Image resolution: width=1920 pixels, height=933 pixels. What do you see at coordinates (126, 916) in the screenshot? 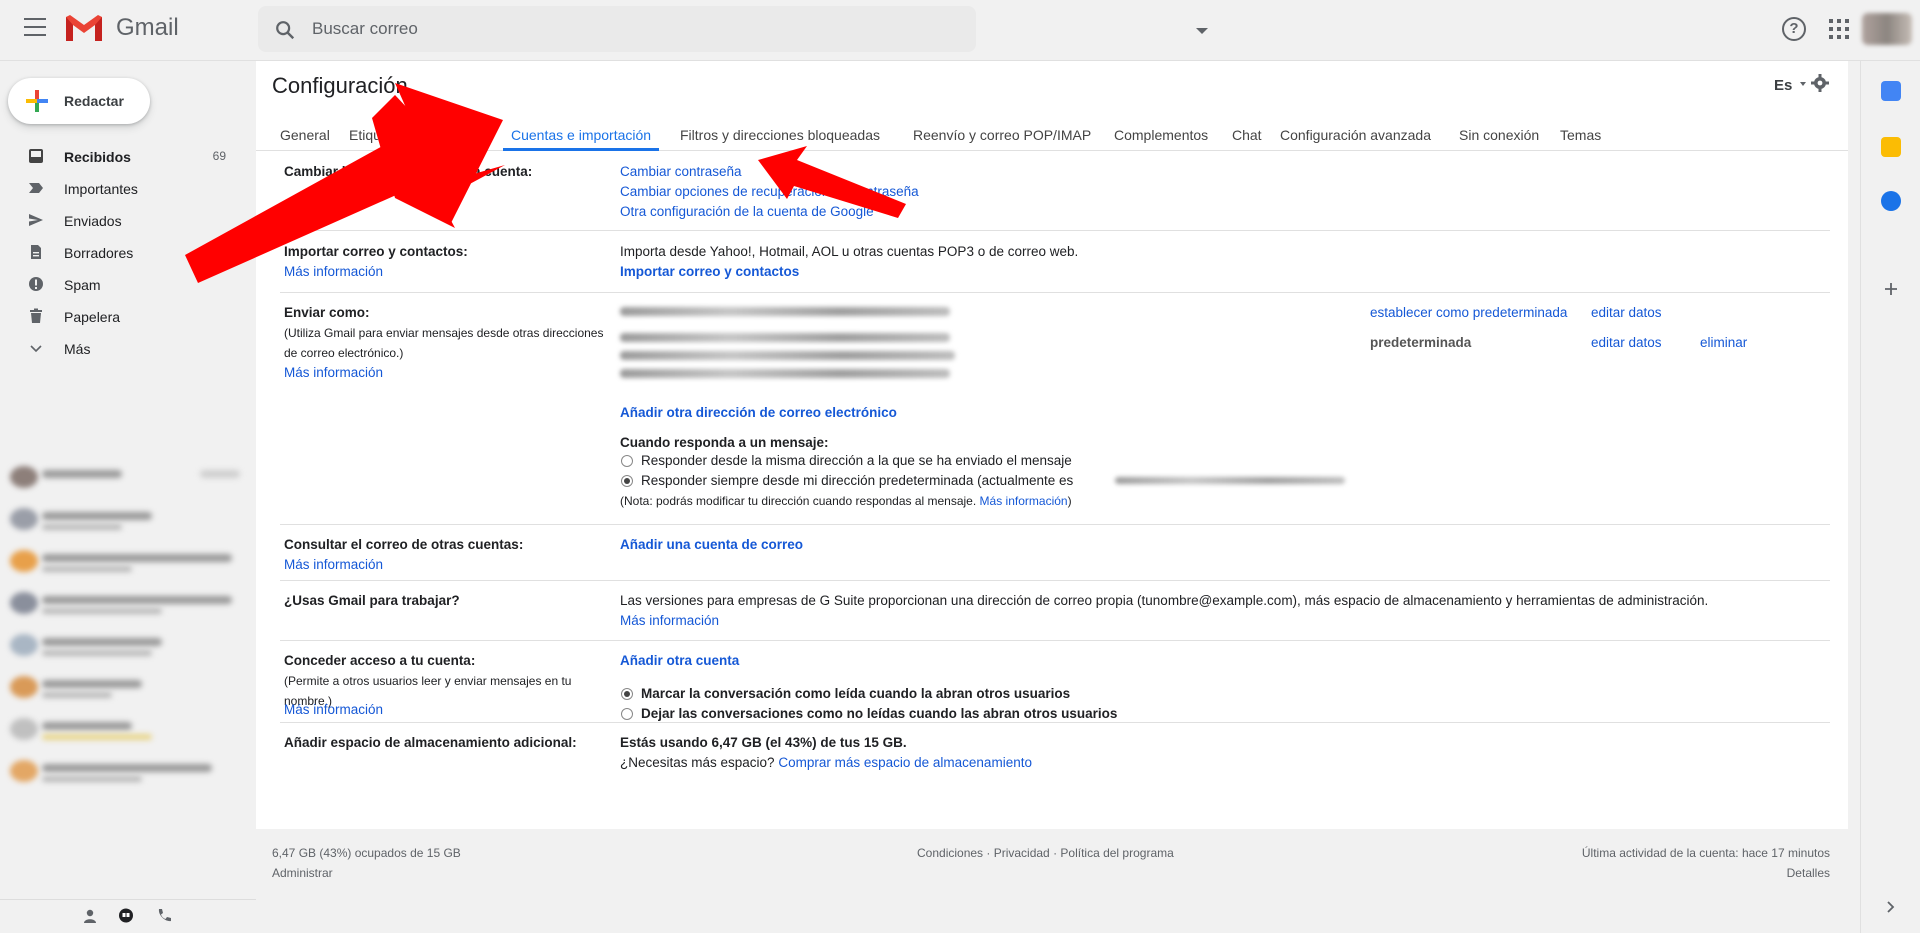
I see `hangouts-icon` at bounding box center [126, 916].